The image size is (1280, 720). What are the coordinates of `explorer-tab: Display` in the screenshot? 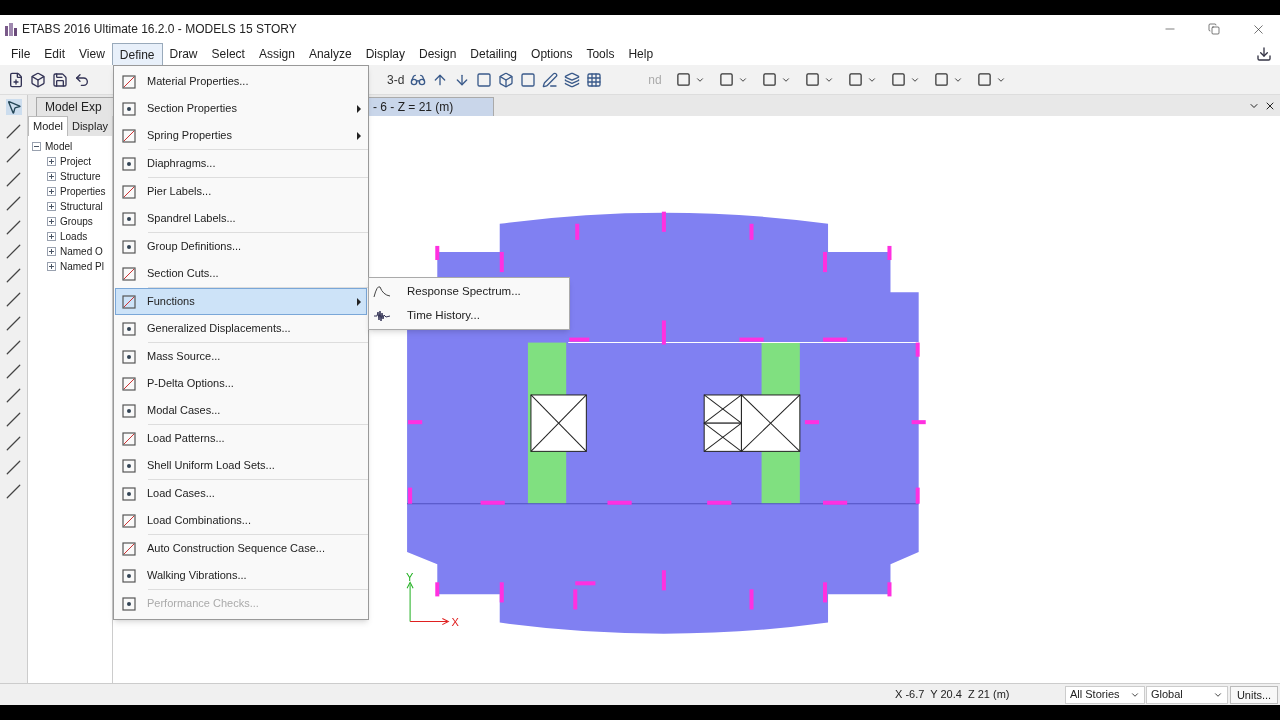 It's located at (90, 126).